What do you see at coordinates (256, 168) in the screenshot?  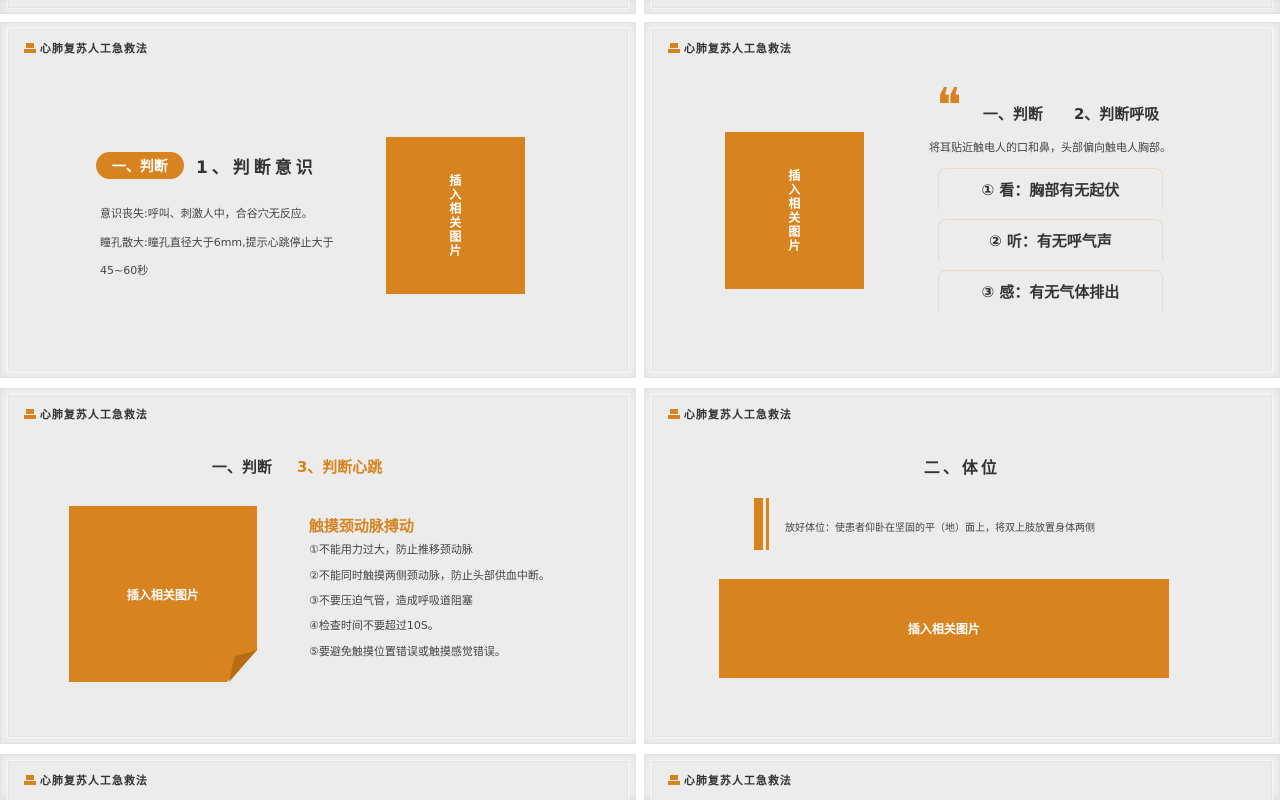 I see `slide-heading: 1、判断意识` at bounding box center [256, 168].